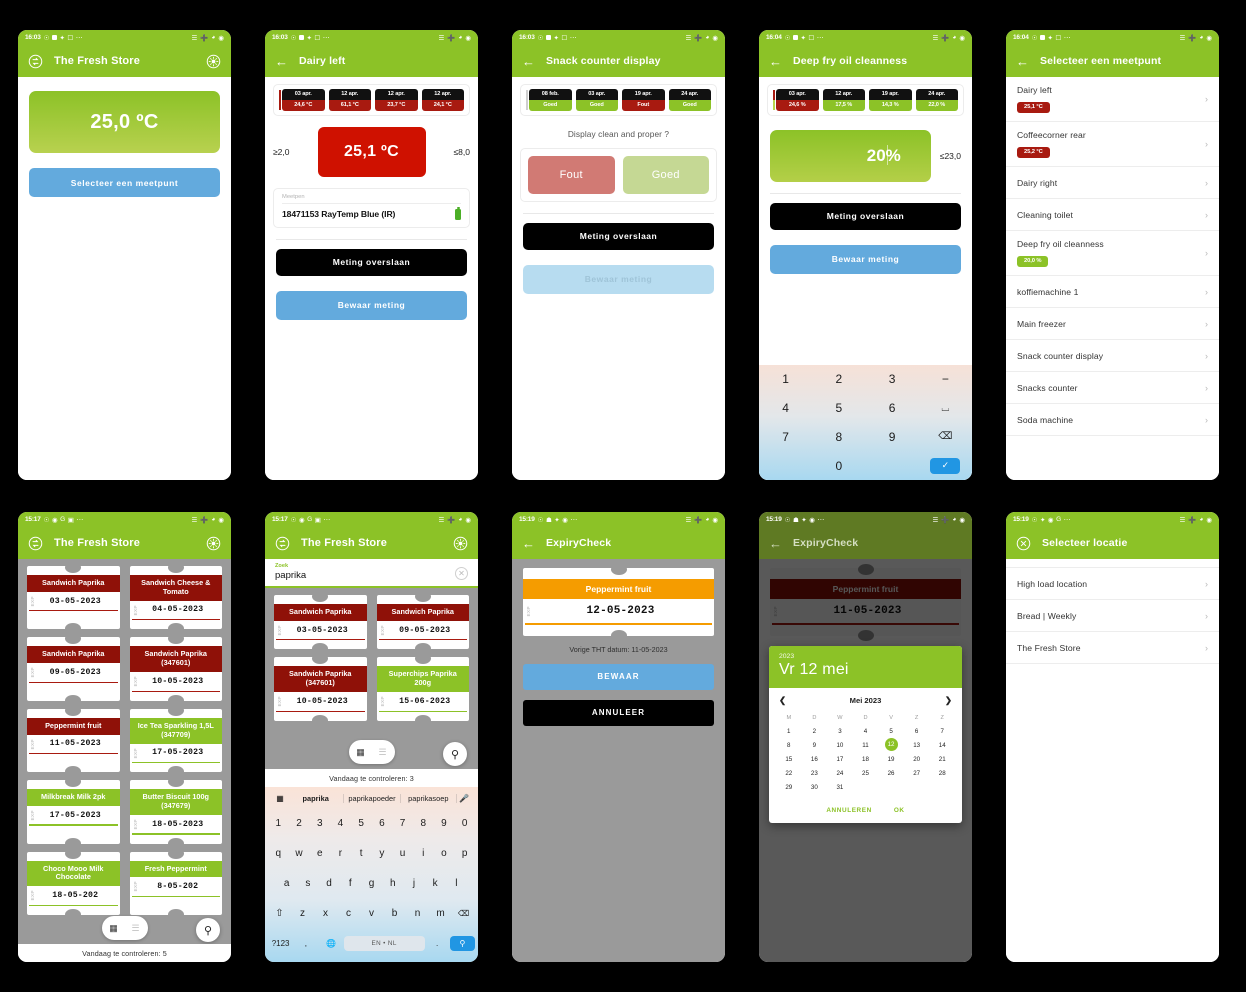 Image resolution: width=1246 pixels, height=992 pixels. I want to click on key-a: a, so click(286, 883).